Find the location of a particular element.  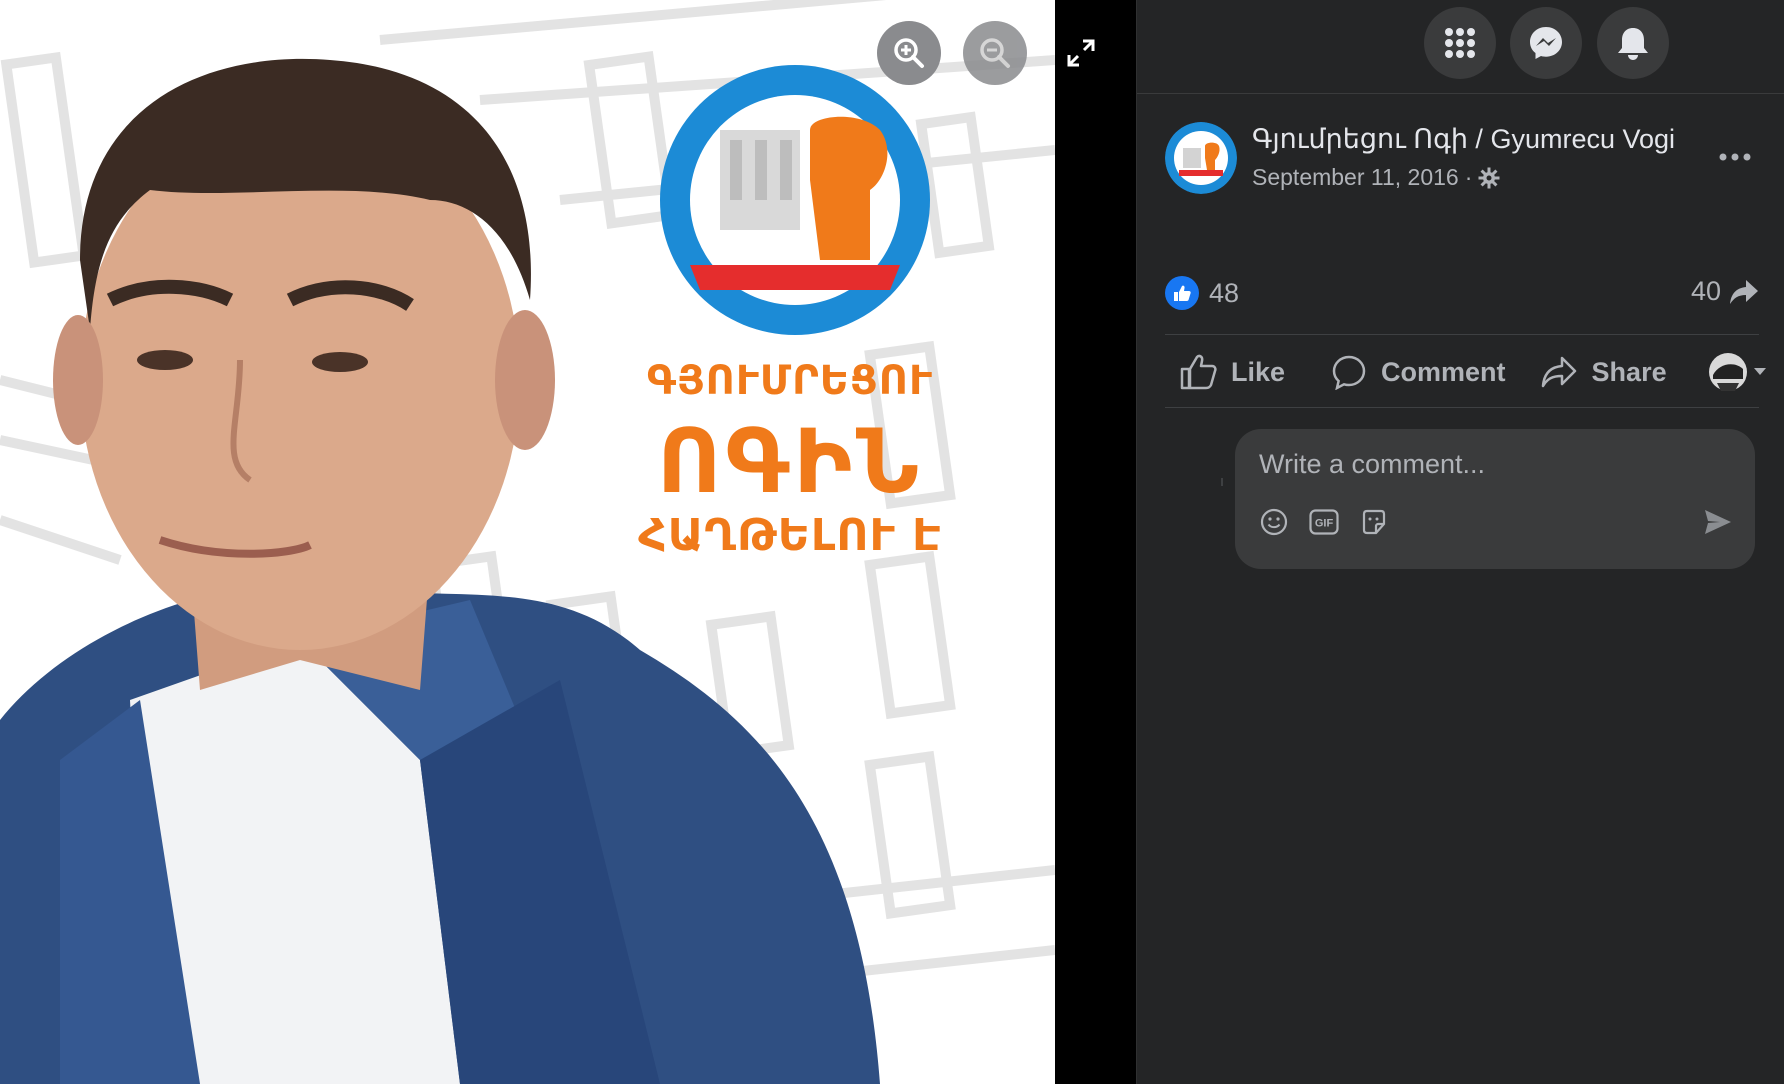

post-date: September 11, 2016 is located at coordinates (1355, 177).